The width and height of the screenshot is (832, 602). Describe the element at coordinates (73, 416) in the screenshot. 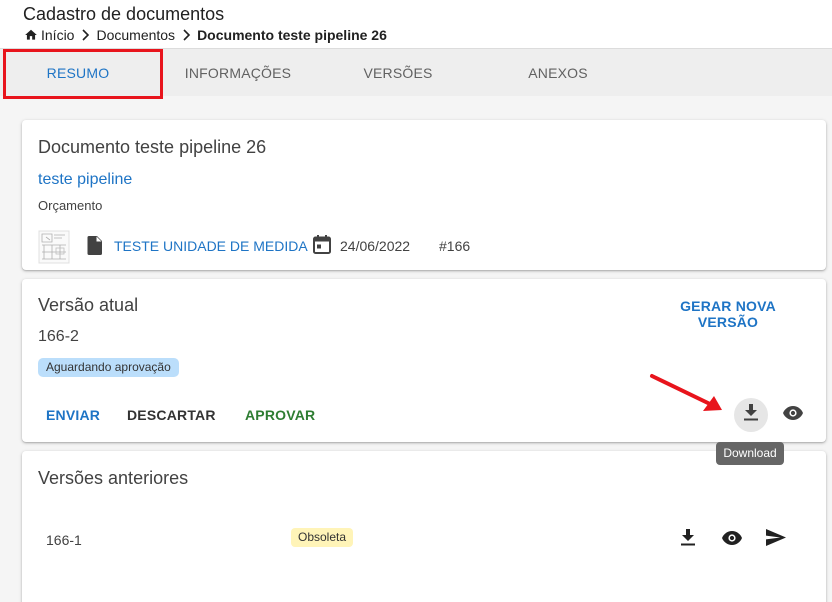

I see `send-button: ENVIAR` at that location.